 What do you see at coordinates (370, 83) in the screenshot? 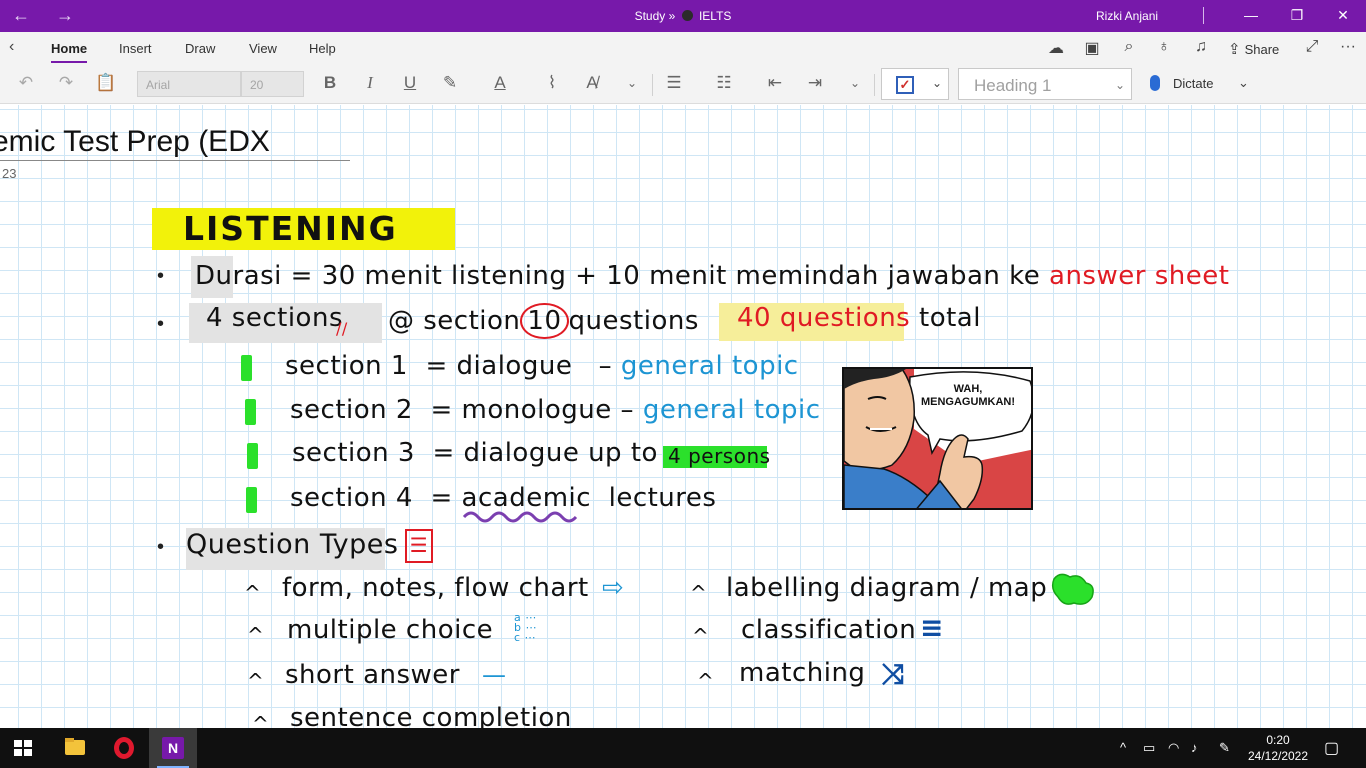
I see `italic-icon: I` at bounding box center [370, 83].